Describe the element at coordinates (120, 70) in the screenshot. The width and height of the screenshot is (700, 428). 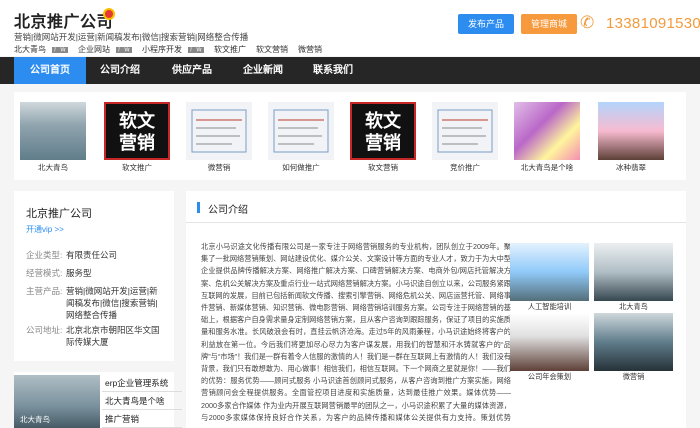
I see `nav-item: 公司介绍` at that location.